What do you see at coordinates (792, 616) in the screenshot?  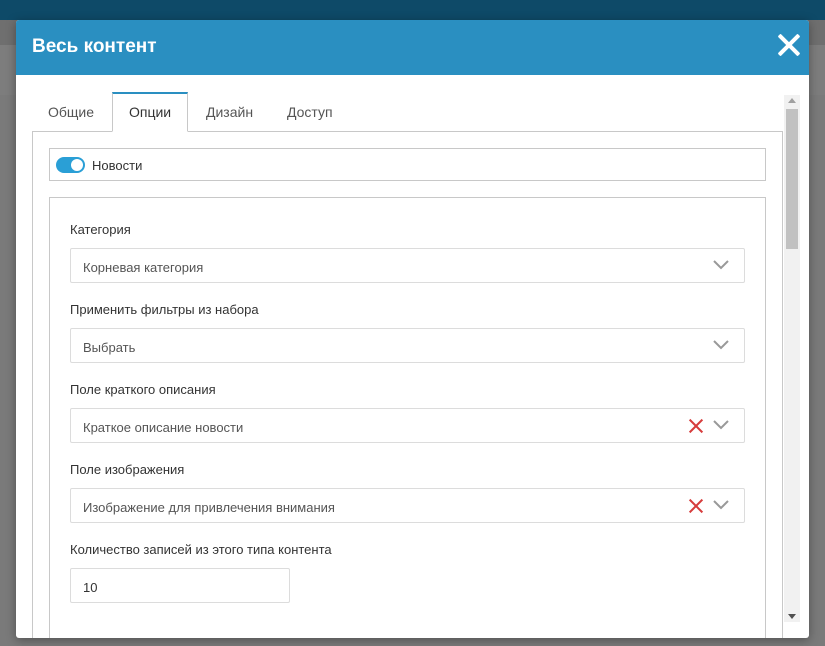 I see `scroll-down-arrow` at bounding box center [792, 616].